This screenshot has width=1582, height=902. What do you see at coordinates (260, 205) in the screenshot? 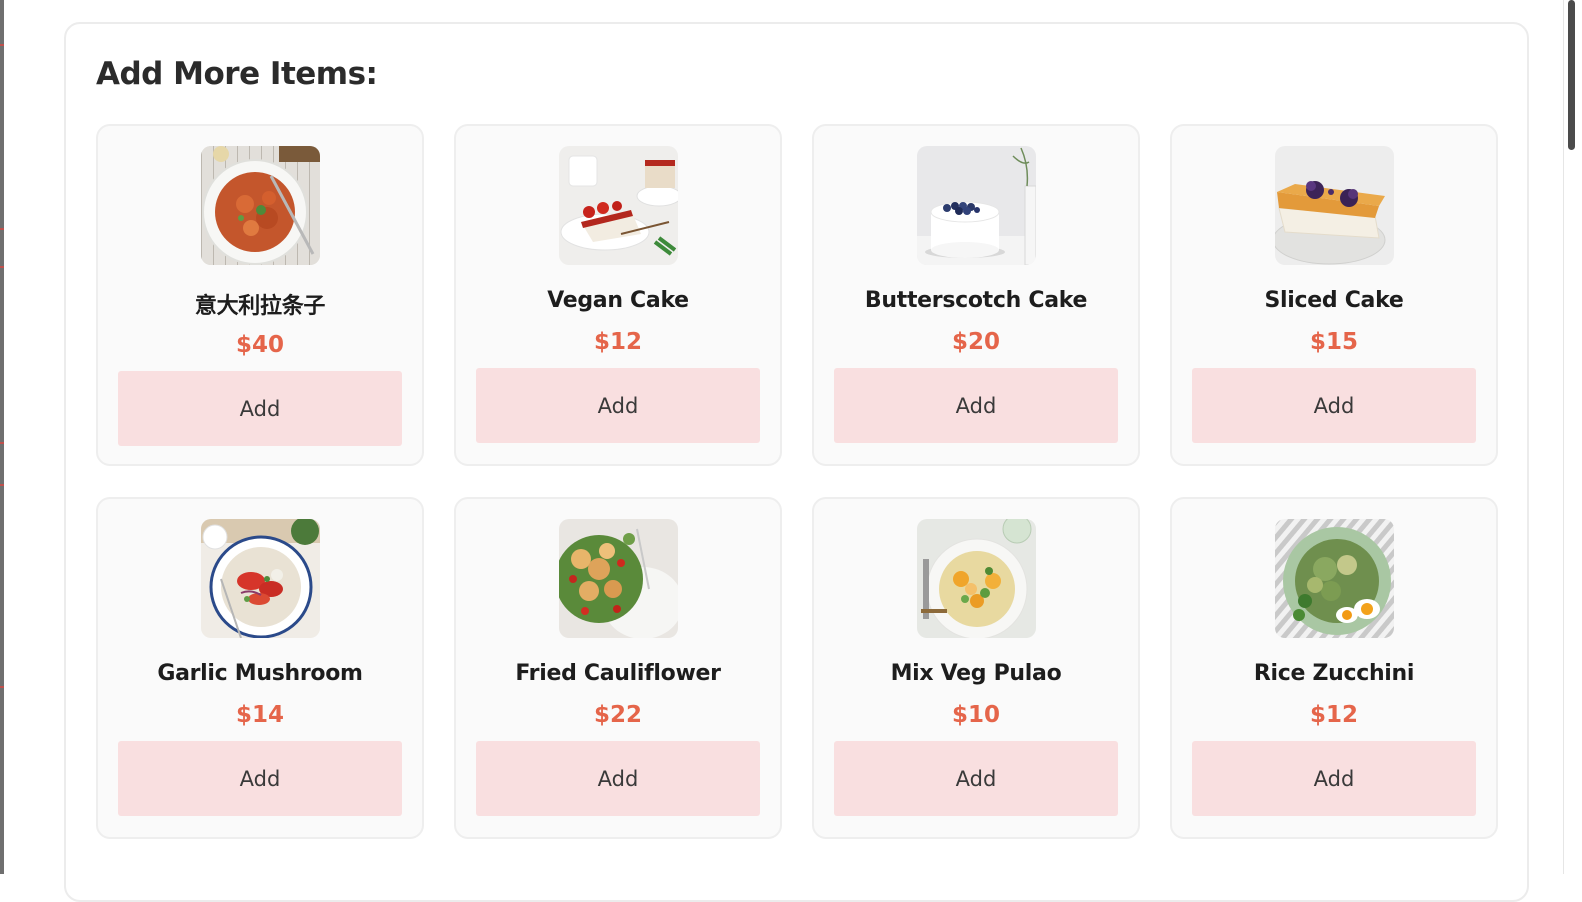
I see `pasta-plate-image` at bounding box center [260, 205].